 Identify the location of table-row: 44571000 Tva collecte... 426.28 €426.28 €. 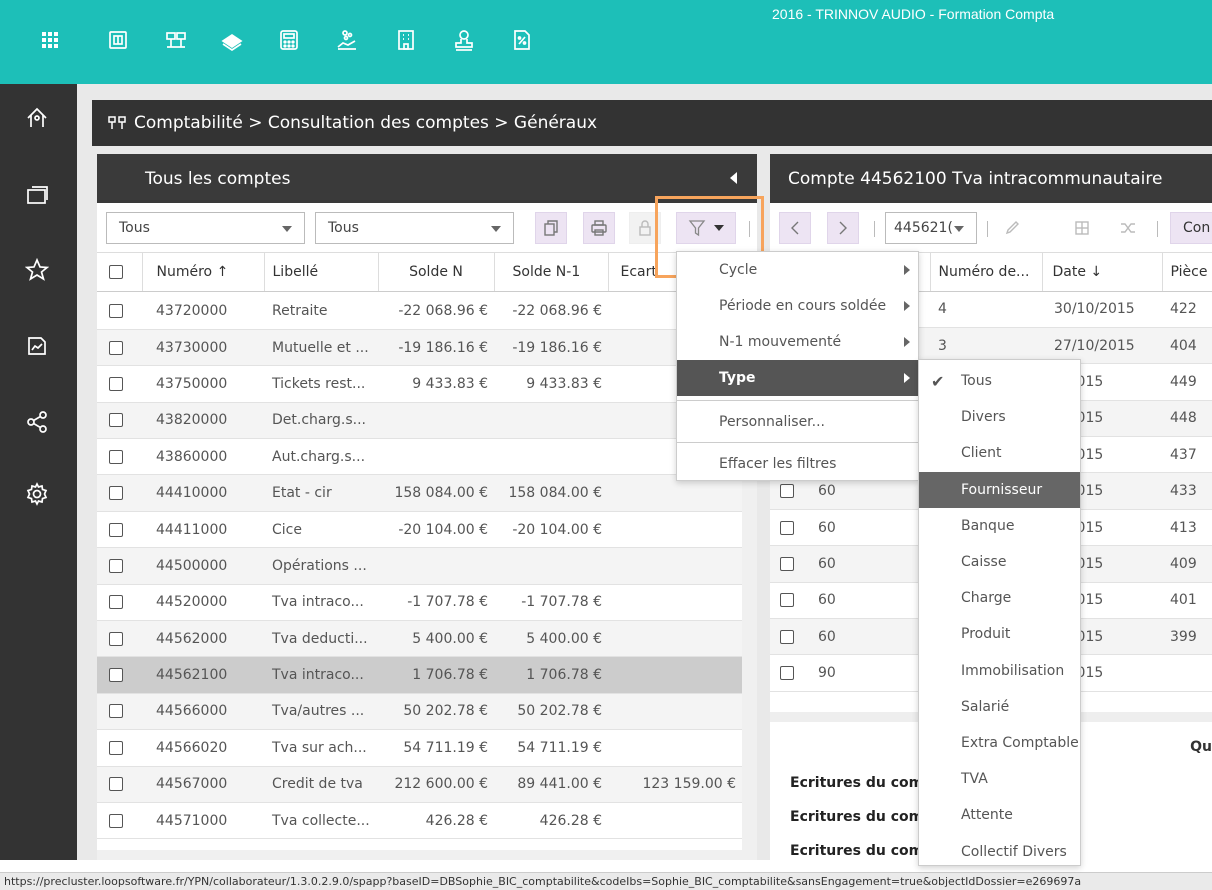
(419, 821).